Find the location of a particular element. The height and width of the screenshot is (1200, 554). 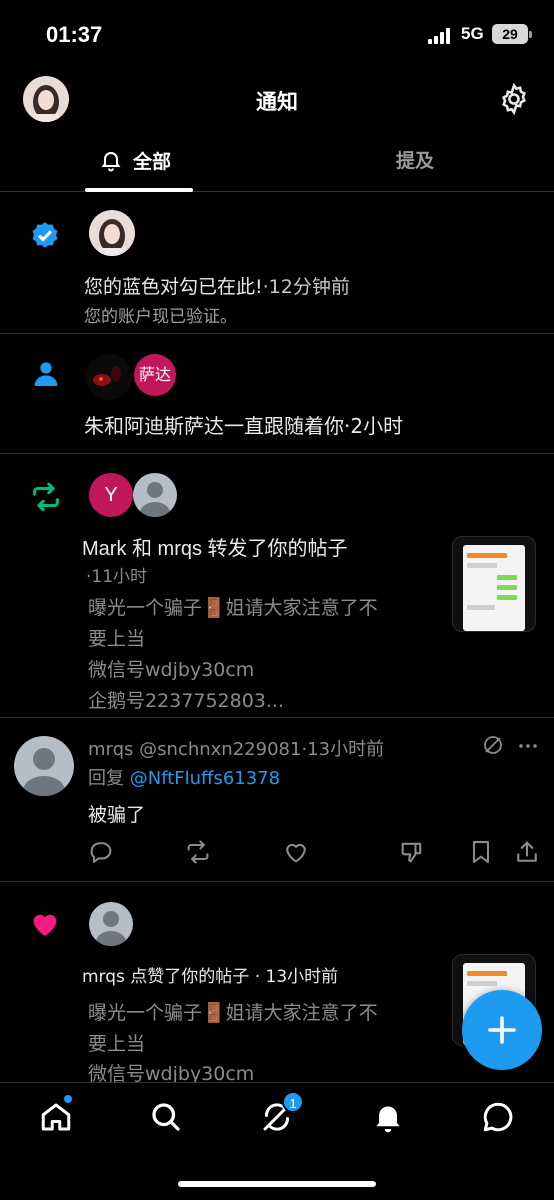

signal-icon is located at coordinates (441, 36).